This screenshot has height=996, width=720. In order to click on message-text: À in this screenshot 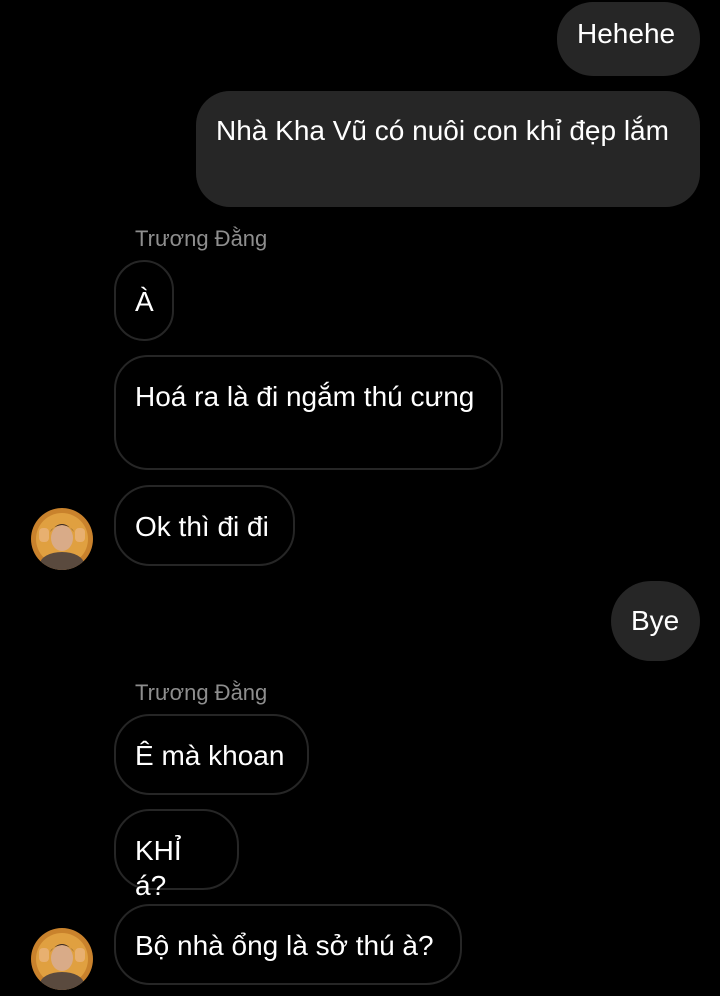, I will do `click(144, 301)`.